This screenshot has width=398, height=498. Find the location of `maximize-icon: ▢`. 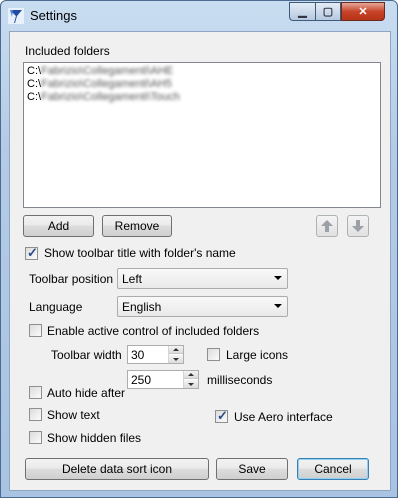

maximize-icon: ▢ is located at coordinates (328, 12).